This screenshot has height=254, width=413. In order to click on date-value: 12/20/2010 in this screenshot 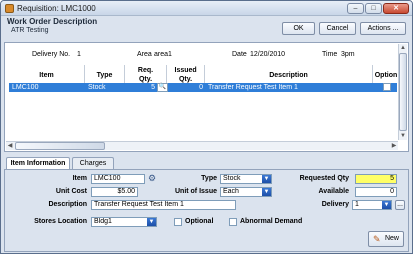, I will do `click(268, 54)`.